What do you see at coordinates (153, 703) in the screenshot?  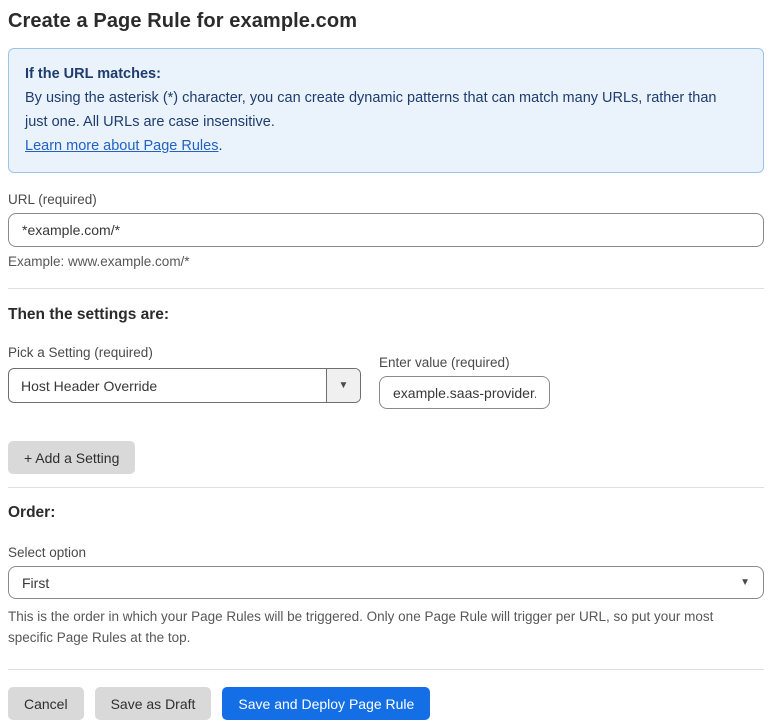 I see `save-as-draft-button: Save as Draft` at bounding box center [153, 703].